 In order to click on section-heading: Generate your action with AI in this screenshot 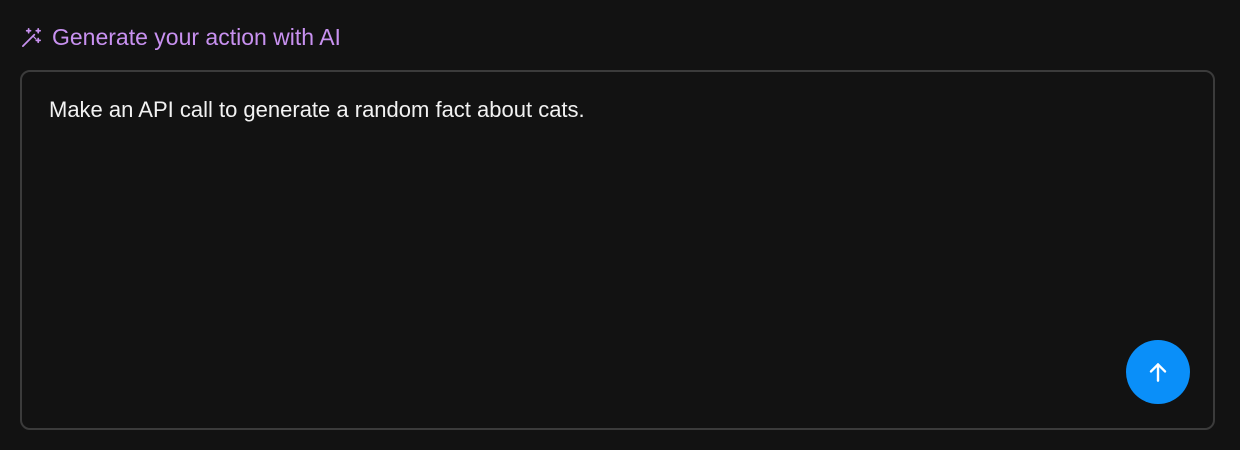, I will do `click(180, 37)`.